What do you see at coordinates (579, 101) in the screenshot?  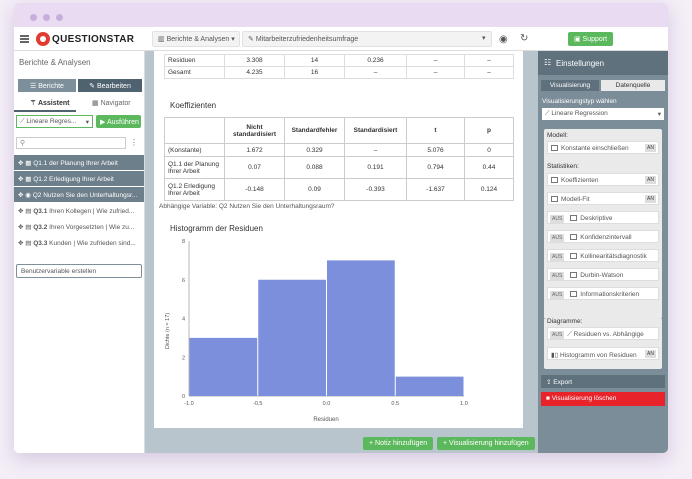 I see `visualization-type-label: Visualisierungstyp wählen` at bounding box center [579, 101].